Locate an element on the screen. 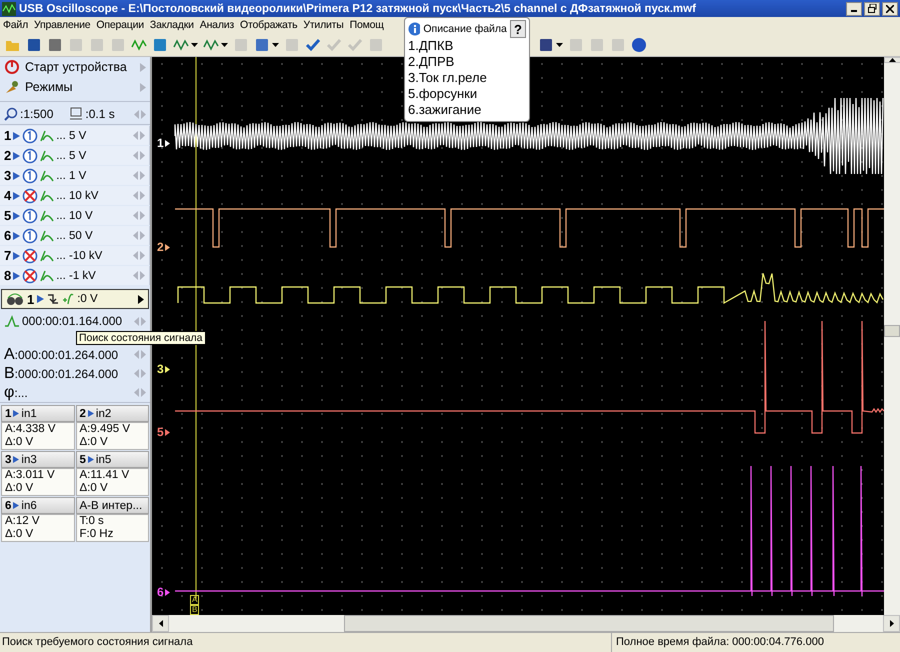 This screenshot has width=900, height=652. channel-row: 6 ... 50 V is located at coordinates (75, 235).